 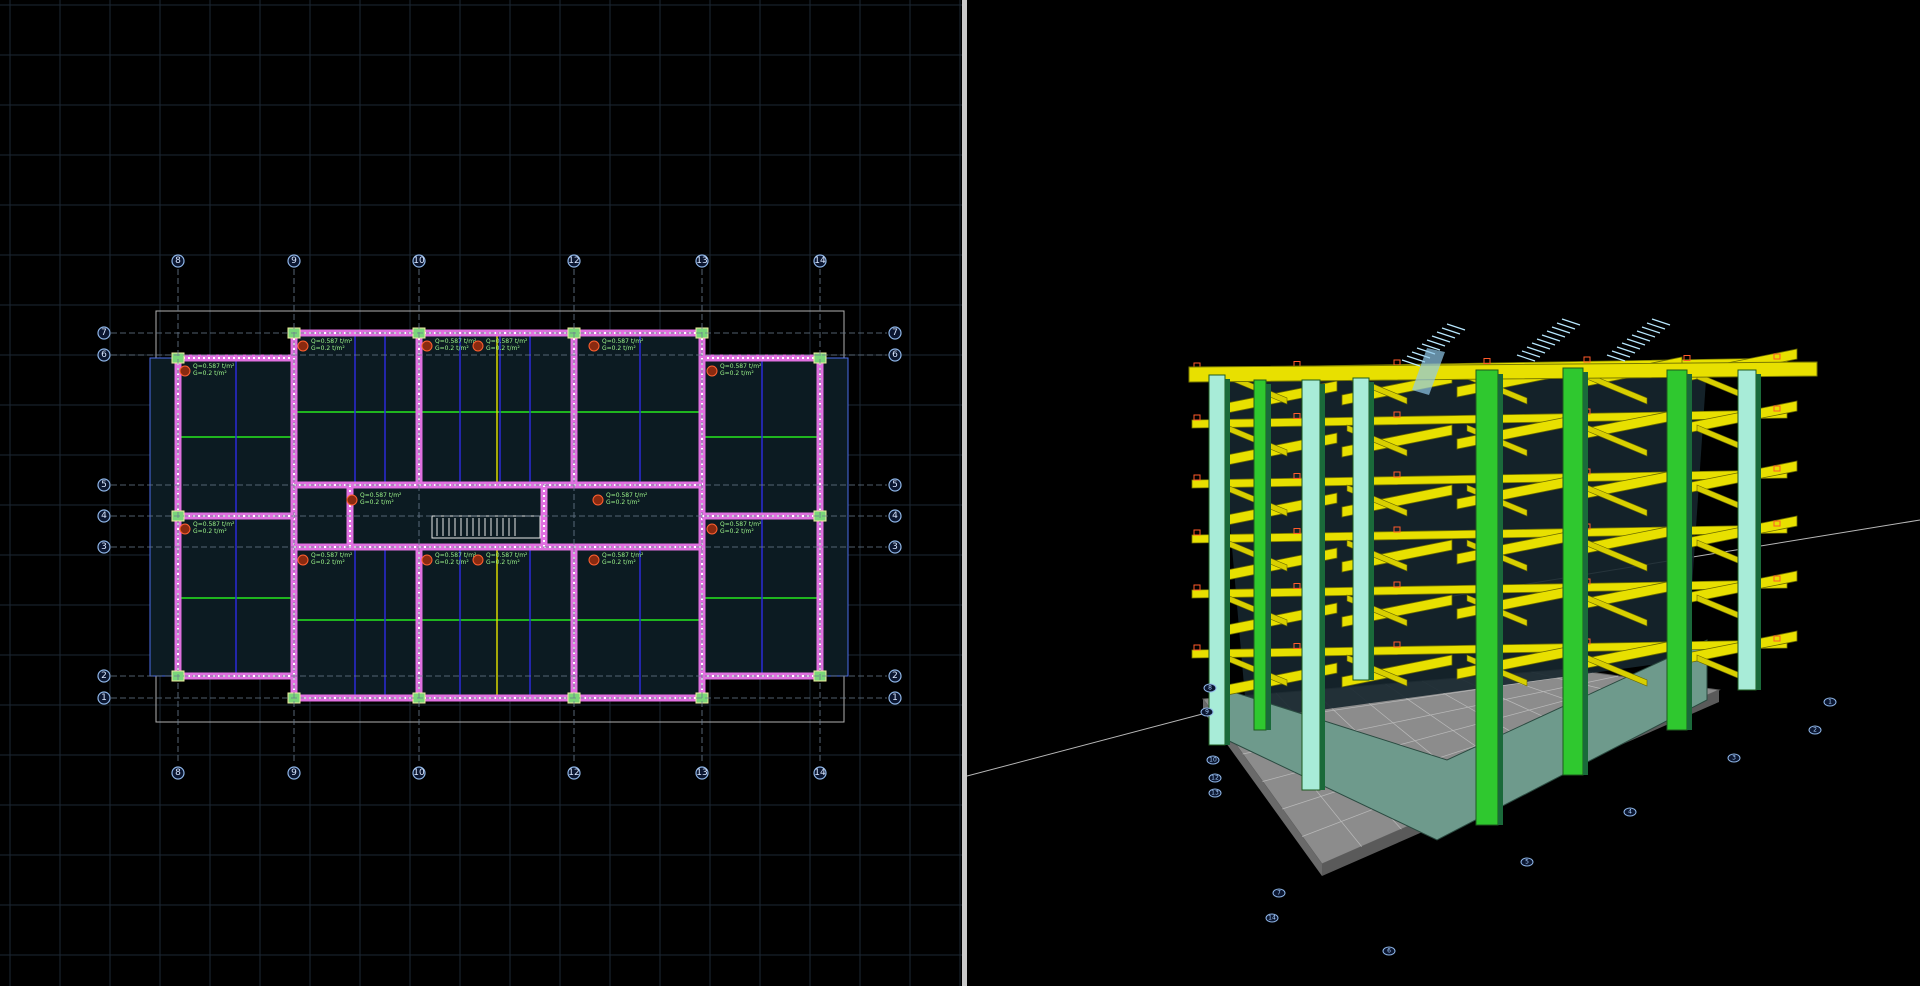 I want to click on column-side, so click(x=1689, y=552).